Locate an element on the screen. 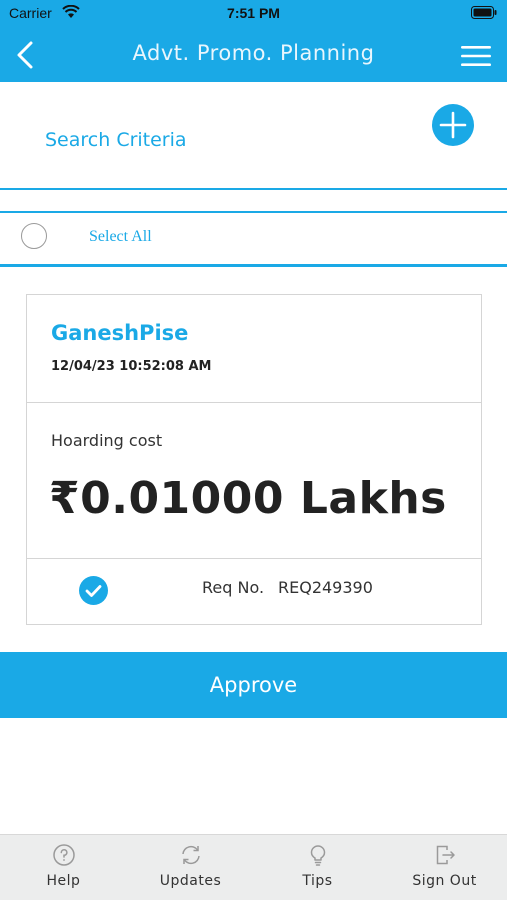  tab-label: Tips is located at coordinates (317, 881).